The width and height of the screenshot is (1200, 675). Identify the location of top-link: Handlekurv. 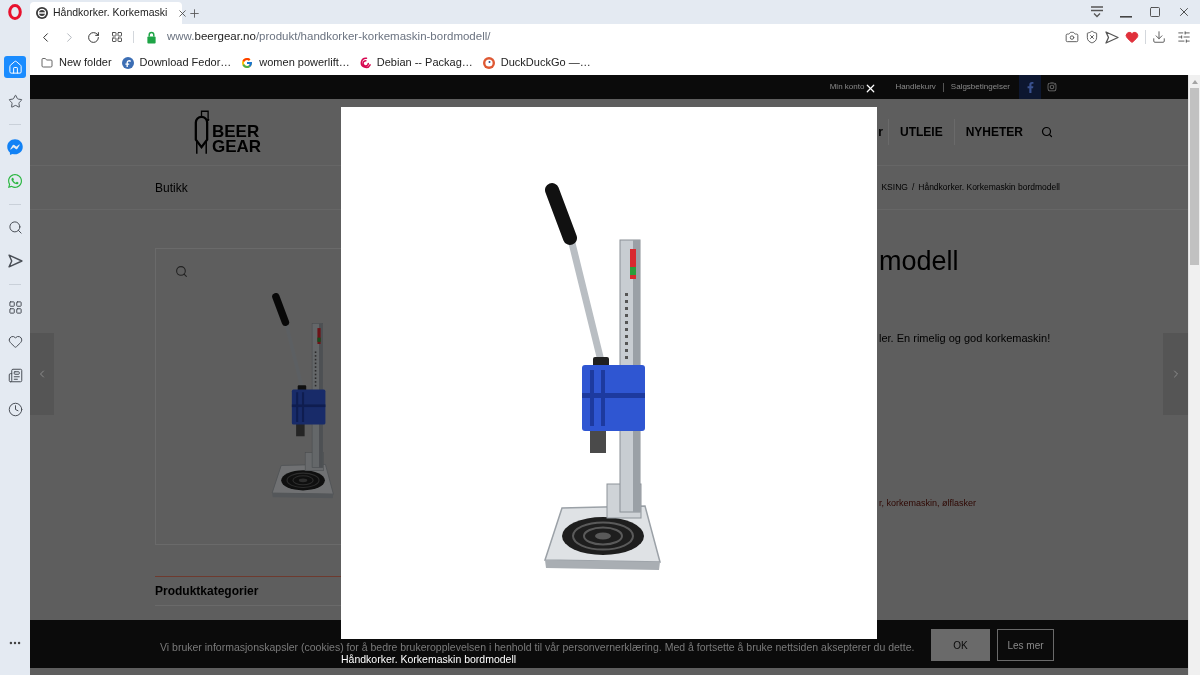
(915, 87).